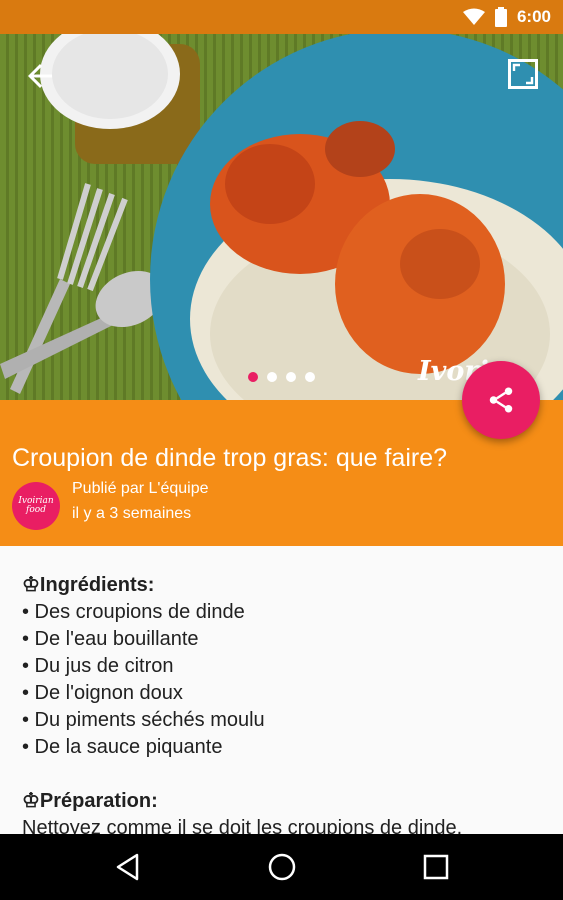 This screenshot has height=900, width=563. Describe the element at coordinates (88, 585) in the screenshot. I see `ingredients-heading: ♔Ingrédients:` at that location.